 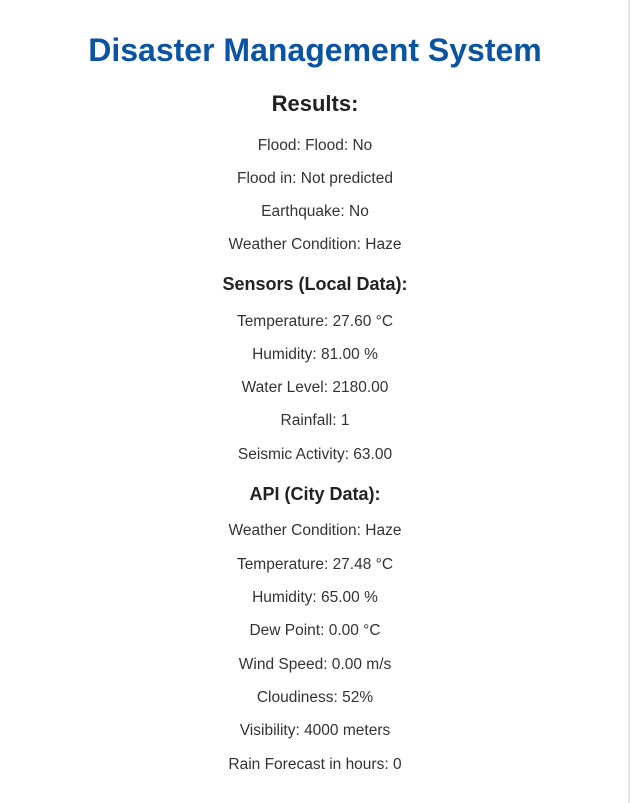 What do you see at coordinates (315, 630) in the screenshot?
I see `api-dew-point: Dew Point: 0.00 °C` at bounding box center [315, 630].